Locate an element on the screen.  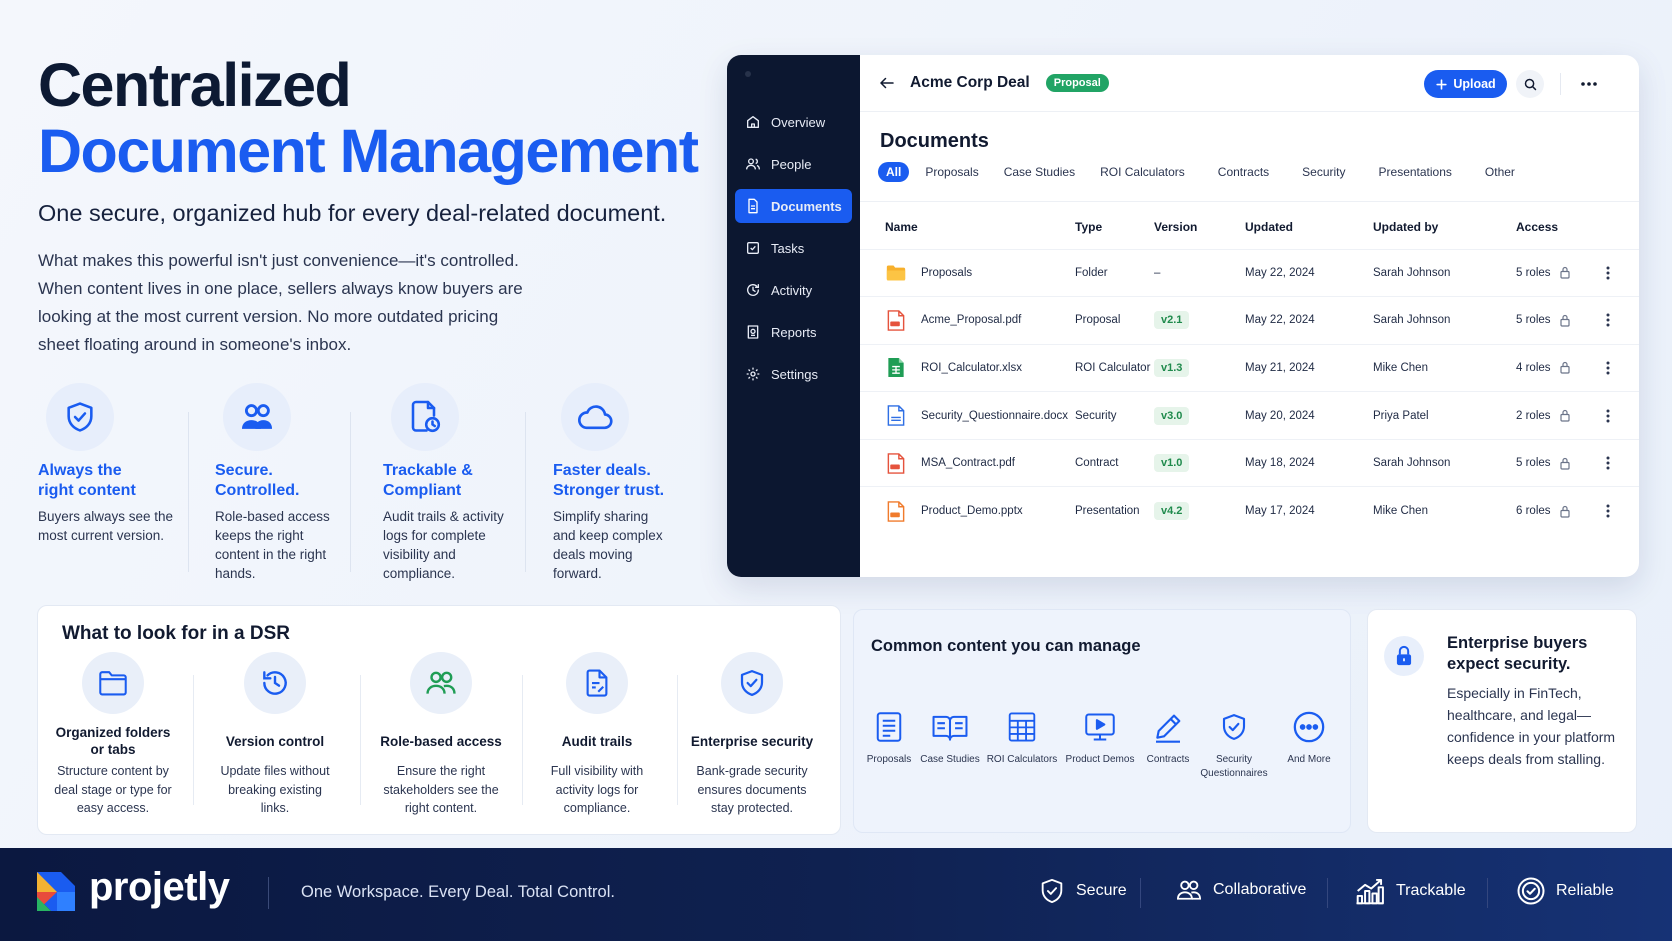
tab-other: Other is located at coordinates (1500, 172).